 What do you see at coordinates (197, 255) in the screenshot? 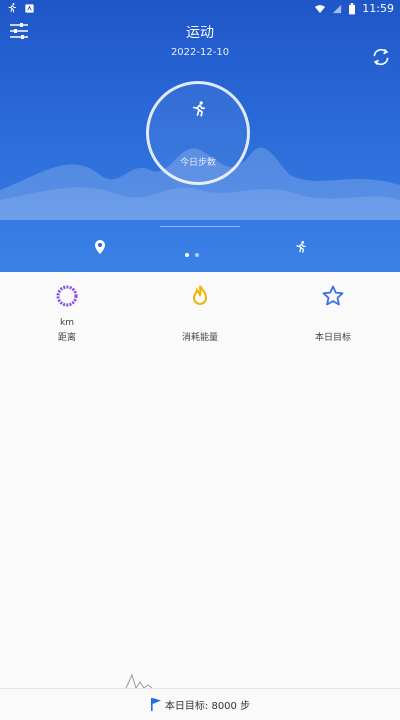
I see `page-dot` at bounding box center [197, 255].